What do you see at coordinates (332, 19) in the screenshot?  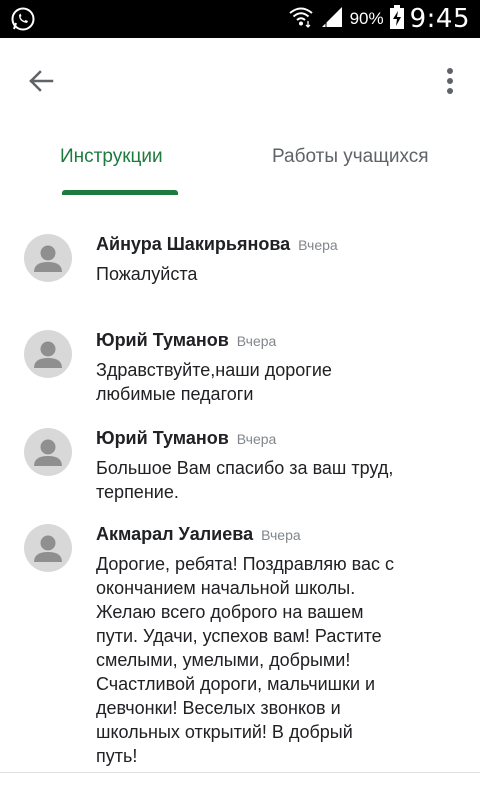 I see `signal-icon` at bounding box center [332, 19].